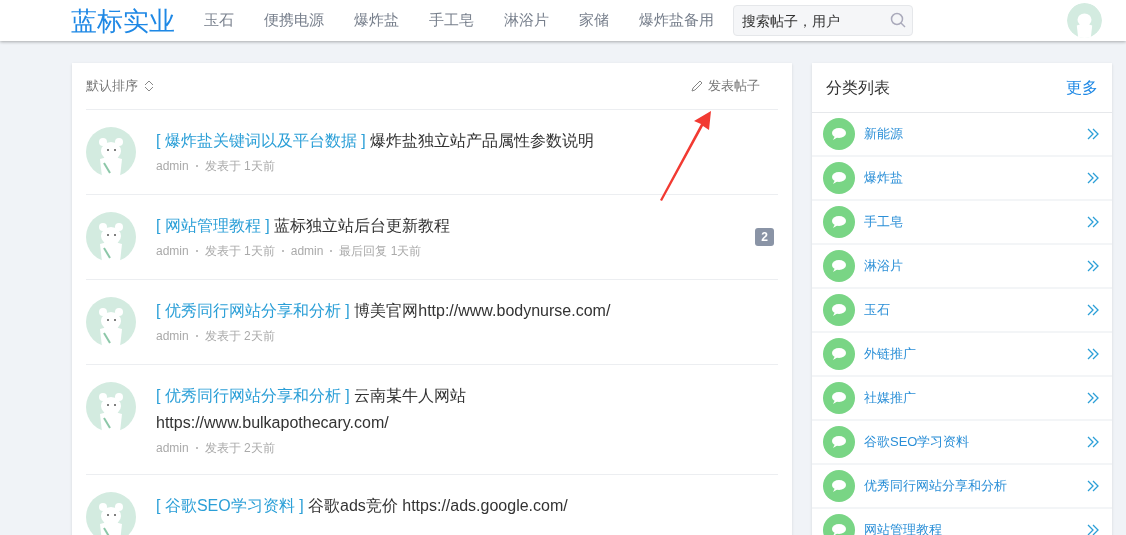 Image resolution: width=1126 pixels, height=535 pixels. Describe the element at coordinates (406, 225) in the screenshot. I see `post-title: [ 网站管理教程 ] 蓝标独立站后台更新教程` at that location.